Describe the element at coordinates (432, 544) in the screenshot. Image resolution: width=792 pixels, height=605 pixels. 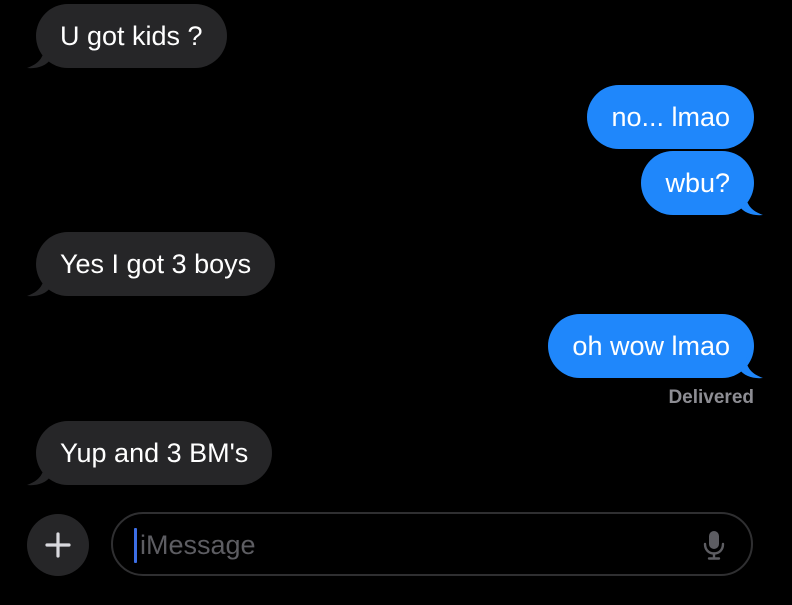
I see `message-input: iMessage` at that location.